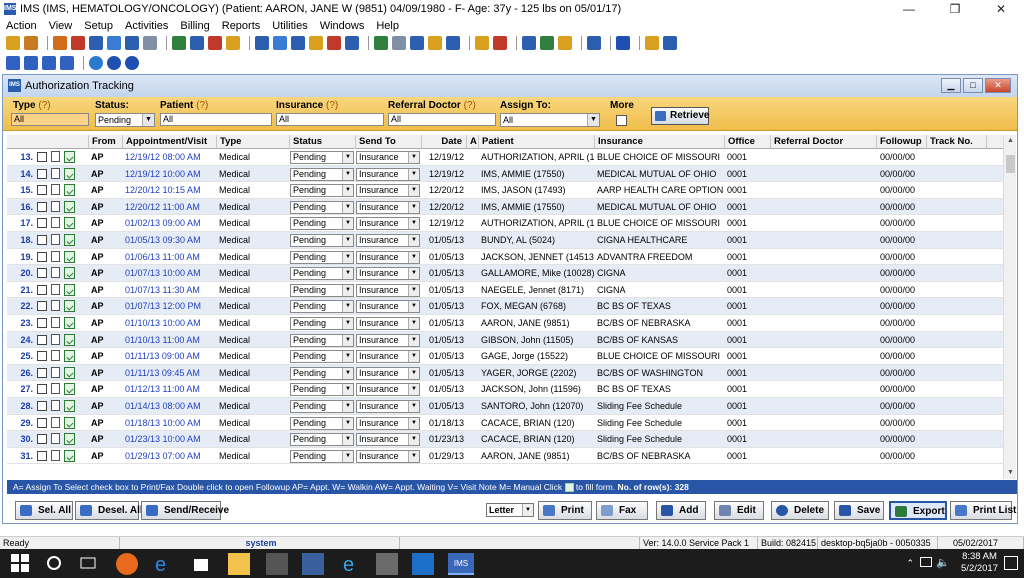  What do you see at coordinates (298, 43) in the screenshot?
I see `image-icon` at bounding box center [298, 43].